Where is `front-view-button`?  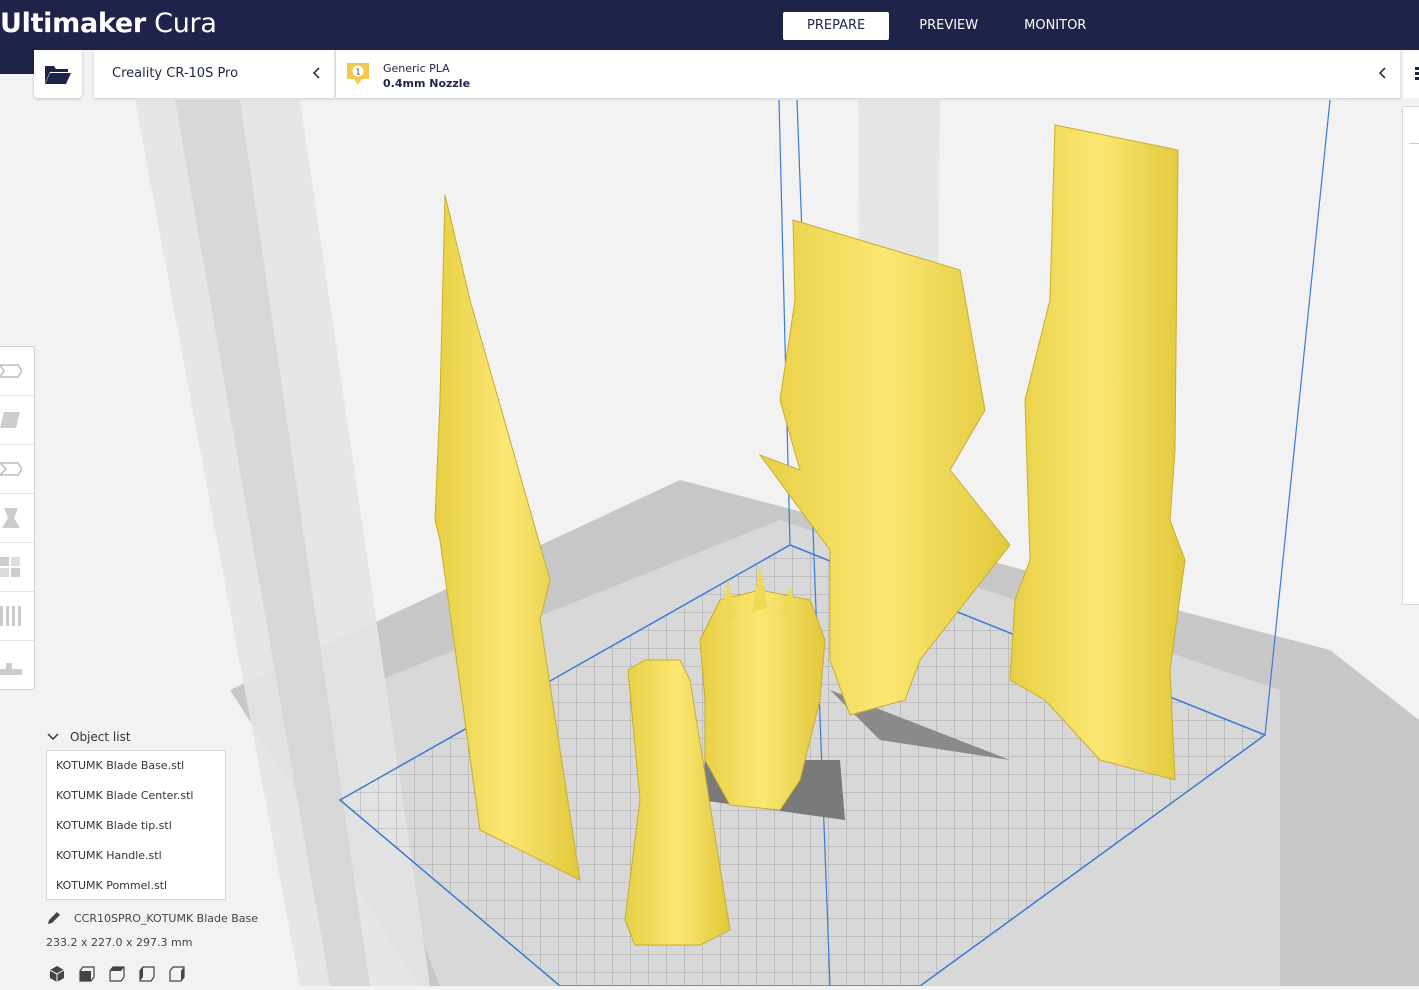
front-view-button is located at coordinates (93, 975).